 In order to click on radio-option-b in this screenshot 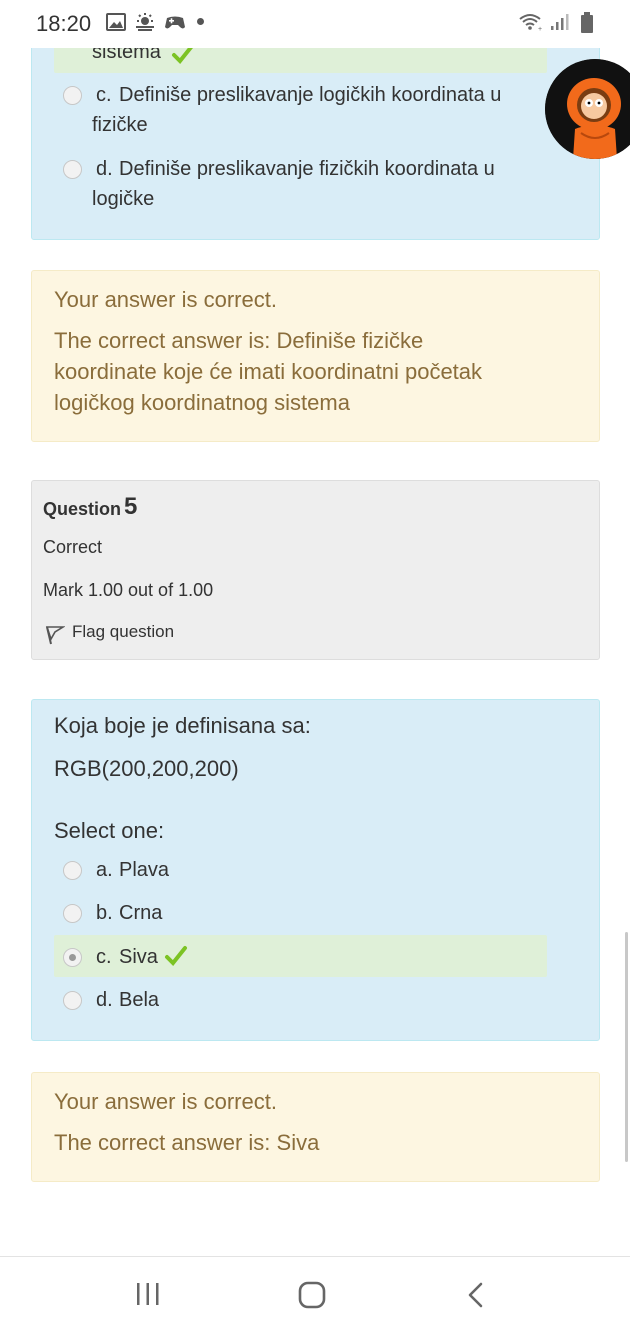, I will do `click(72, 913)`.